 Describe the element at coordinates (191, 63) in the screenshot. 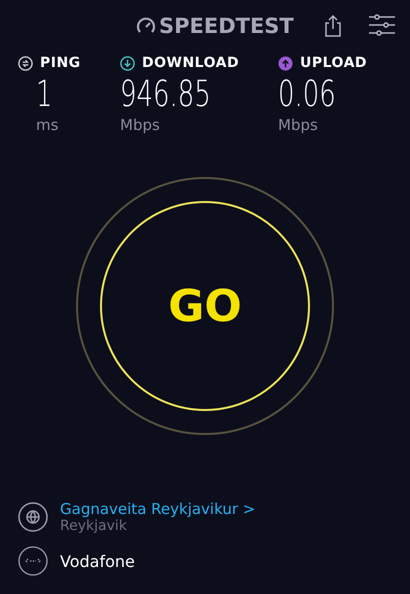

I see `metric-label: DOWNLOAD` at that location.